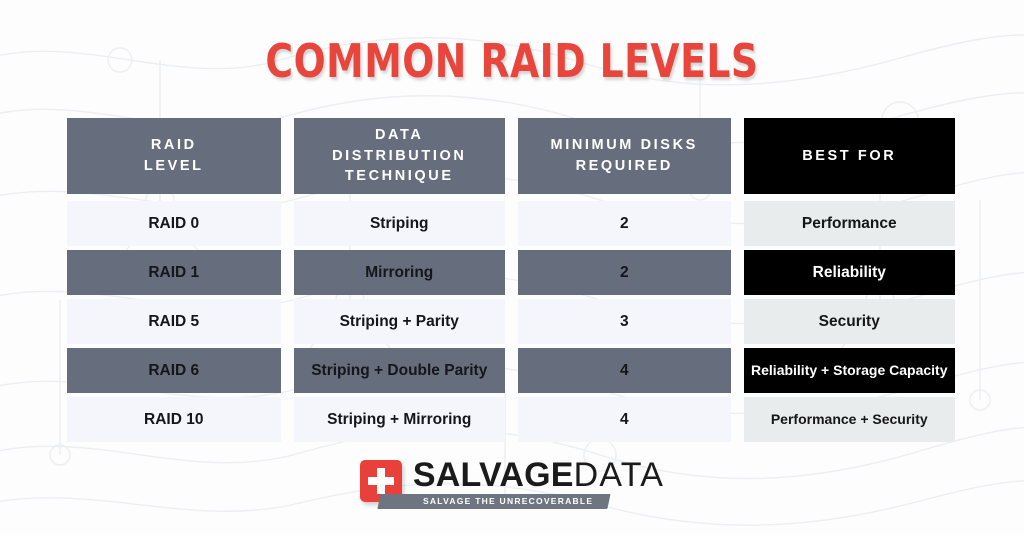 The width and height of the screenshot is (1024, 535). I want to click on cell-distribution: Striping + Double Parity, so click(399, 370).